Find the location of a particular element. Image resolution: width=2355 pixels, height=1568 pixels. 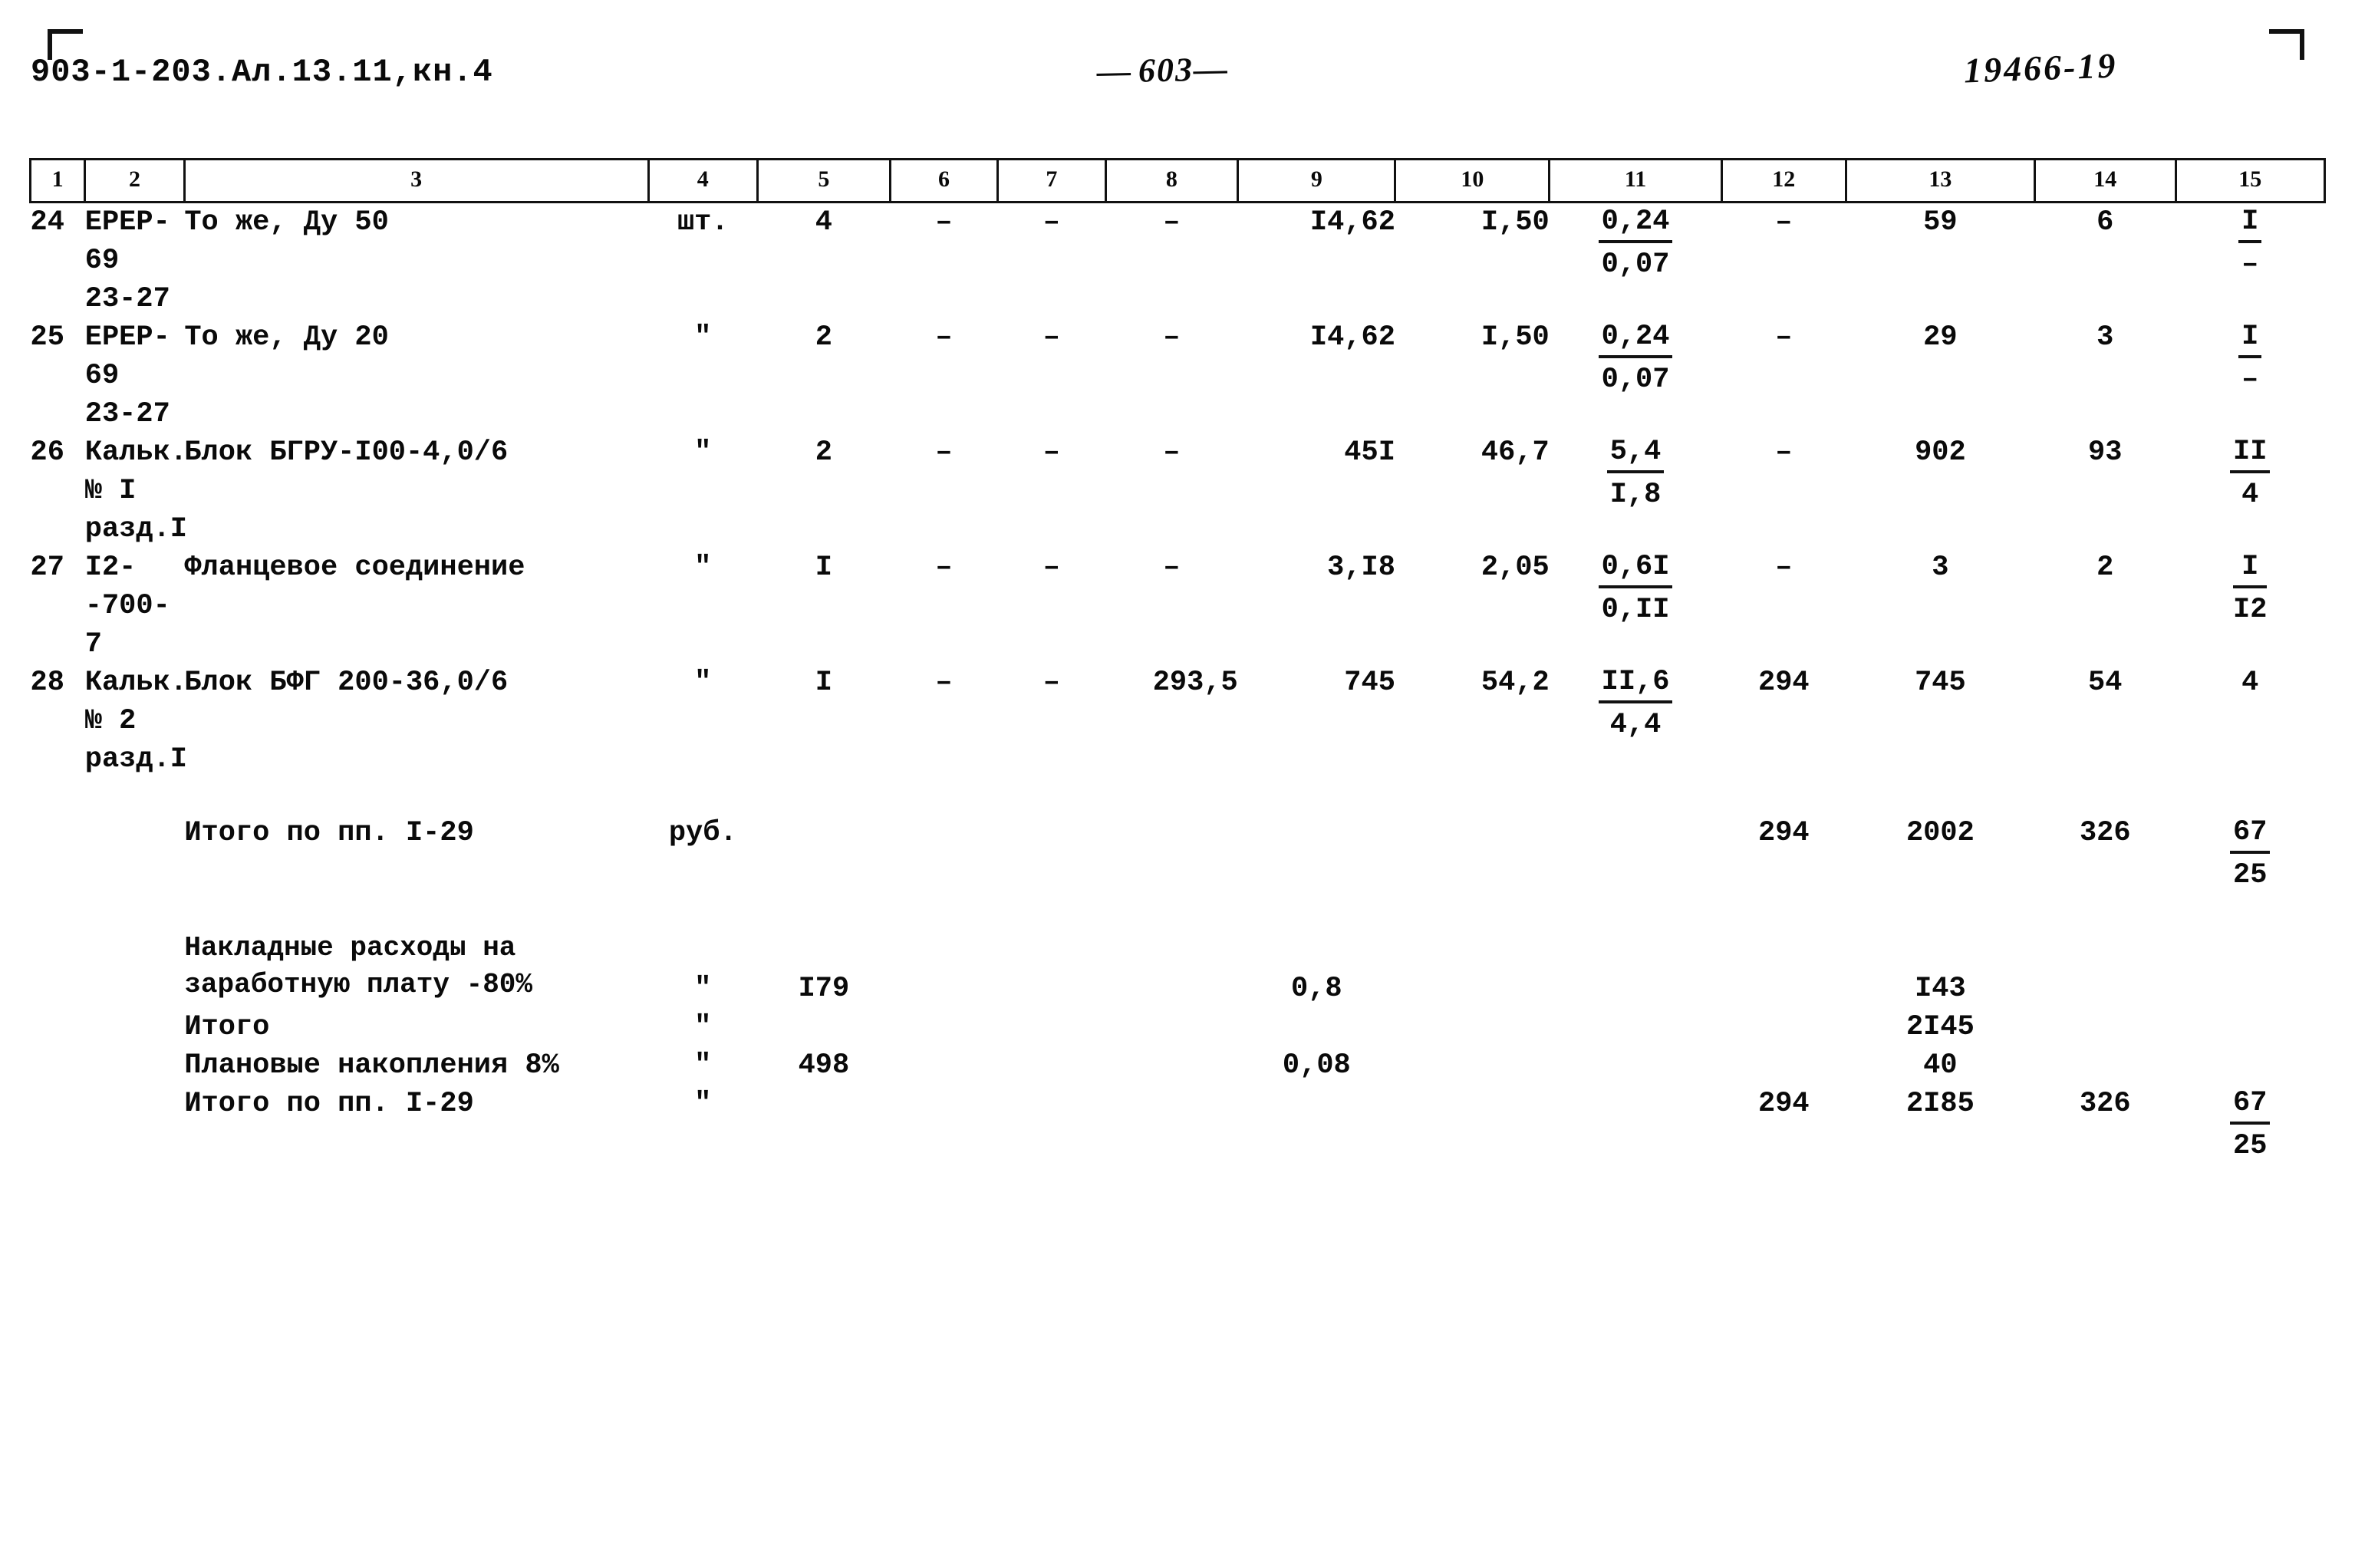

summary-row: Итого по пп. I-29 " 294 2I85 326 67 25 is located at coordinates (1178, 1125).